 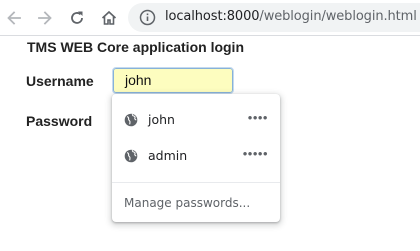 What do you see at coordinates (168, 155) in the screenshot?
I see `suggestion-username: admin` at bounding box center [168, 155].